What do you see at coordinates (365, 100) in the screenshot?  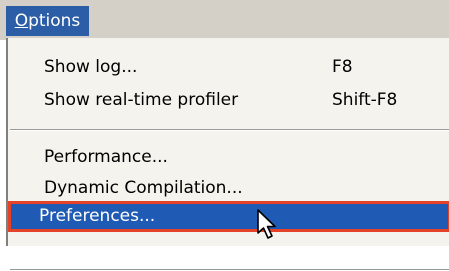 I see `menu-item-shortcut: Shift-F8` at bounding box center [365, 100].